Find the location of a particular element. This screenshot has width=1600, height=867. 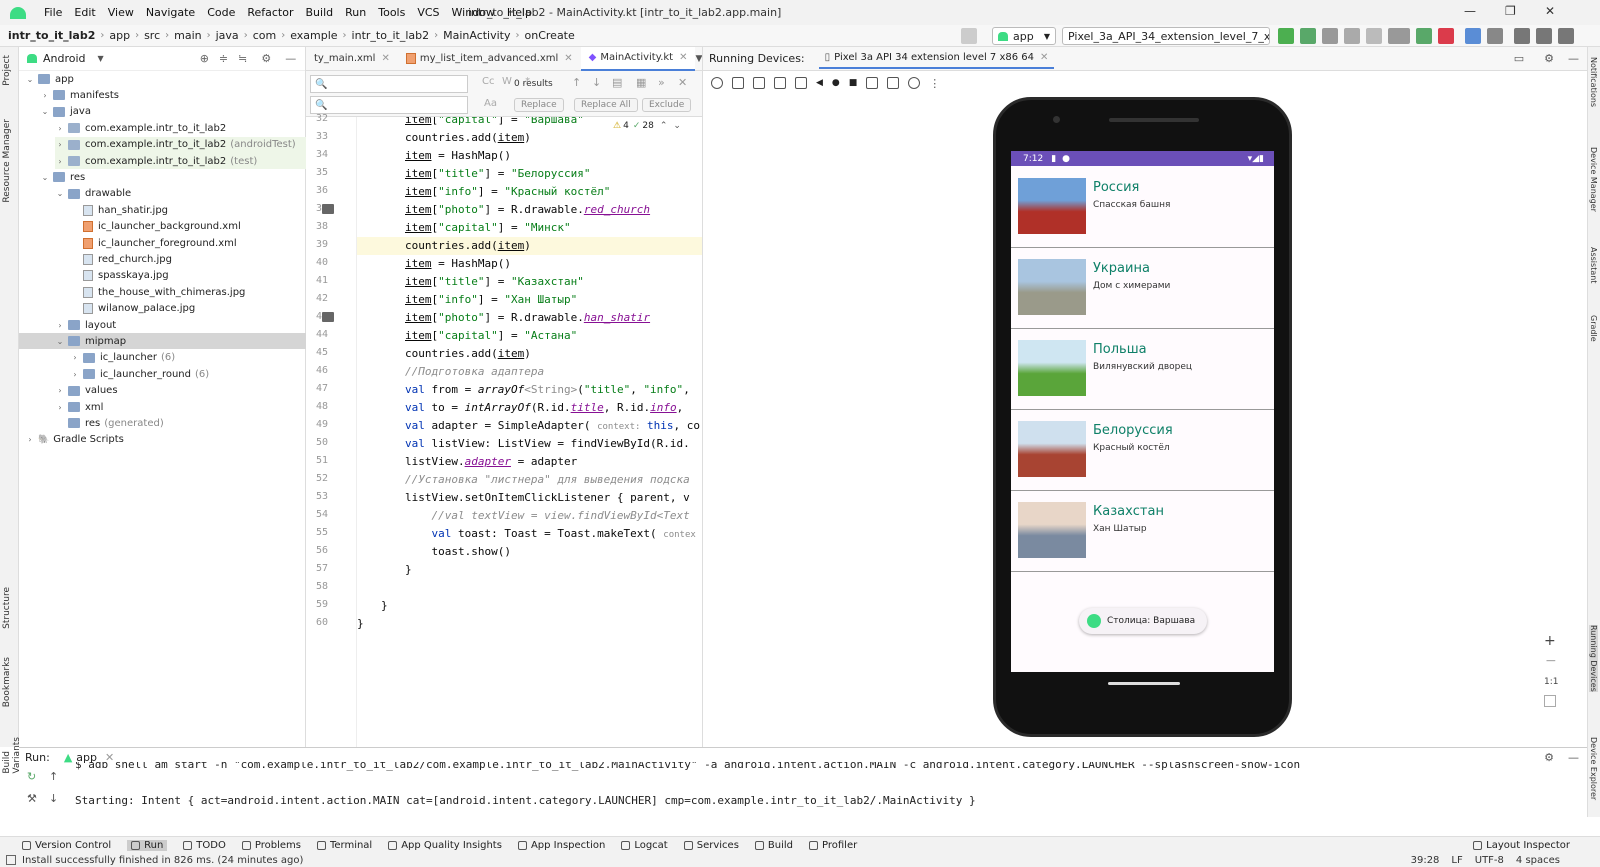

volume-up-icon is located at coordinates (738, 83).